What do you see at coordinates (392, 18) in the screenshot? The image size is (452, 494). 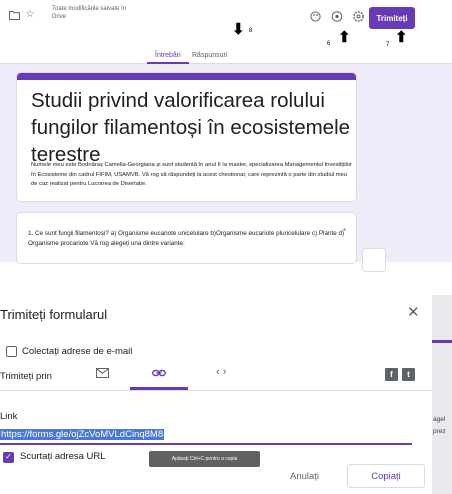 I see `send-button: Trimiteți` at bounding box center [392, 18].